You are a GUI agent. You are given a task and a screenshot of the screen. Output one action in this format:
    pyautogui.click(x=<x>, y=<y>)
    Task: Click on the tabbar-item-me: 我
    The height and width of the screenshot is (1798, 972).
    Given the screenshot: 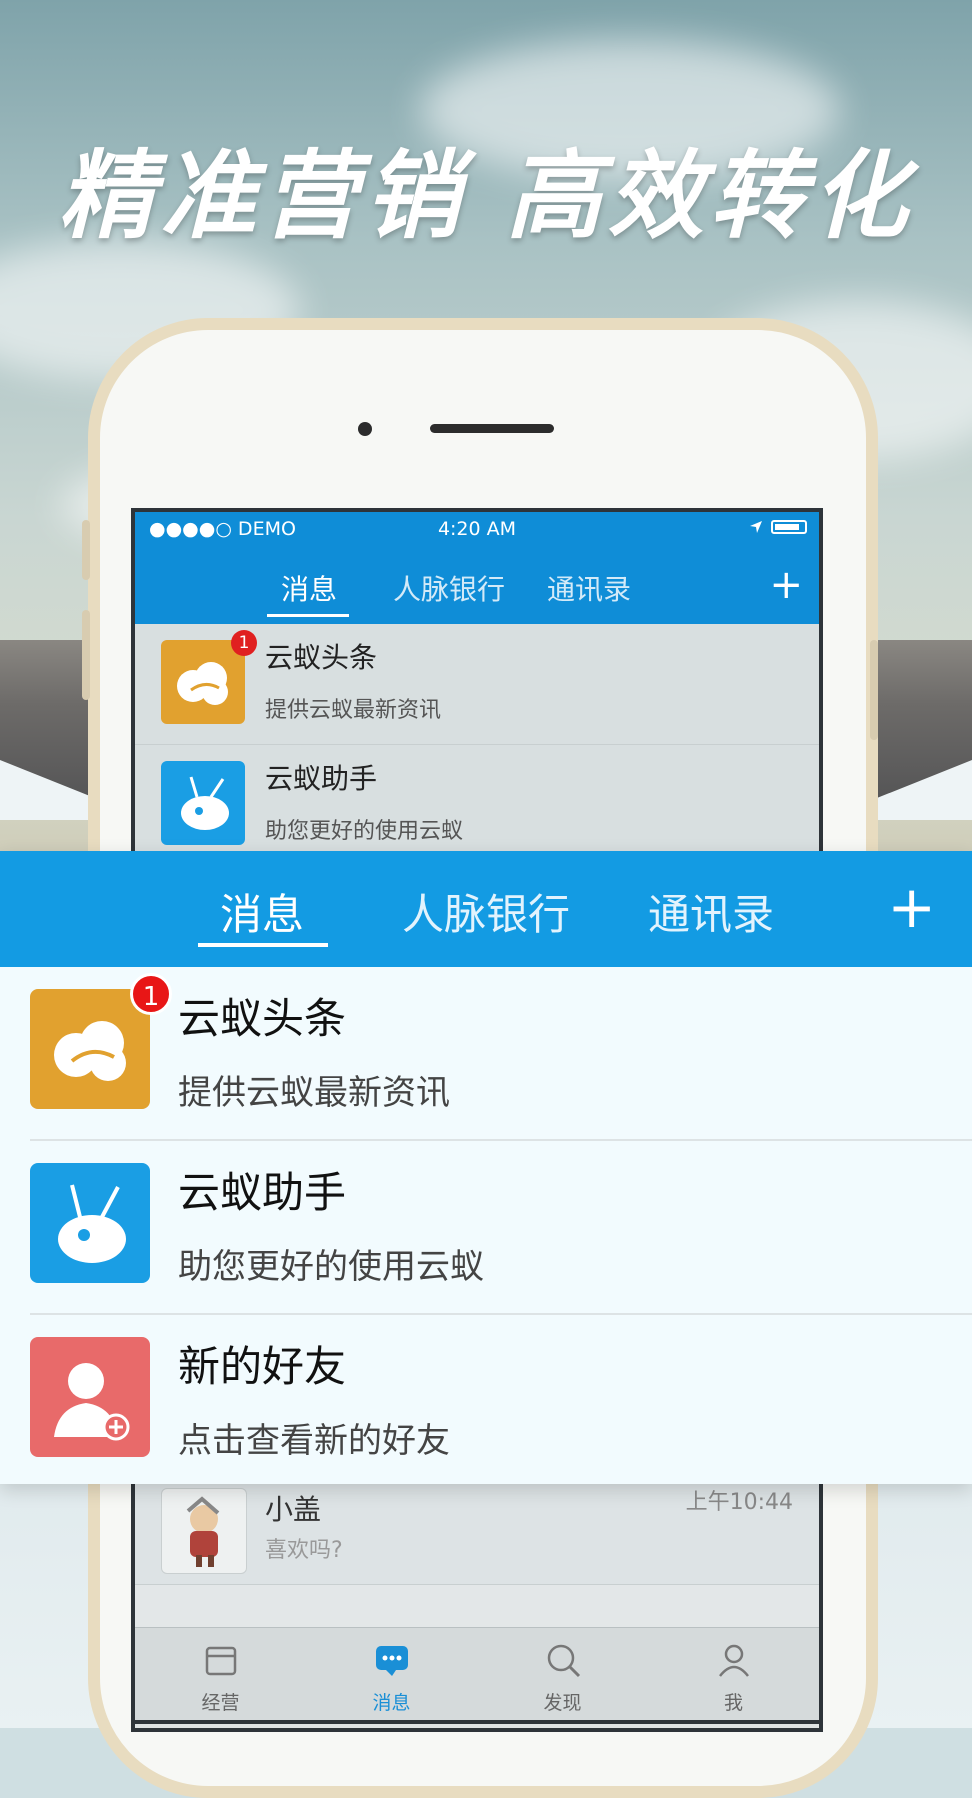 What is the action you would take?
    pyautogui.click(x=733, y=1674)
    